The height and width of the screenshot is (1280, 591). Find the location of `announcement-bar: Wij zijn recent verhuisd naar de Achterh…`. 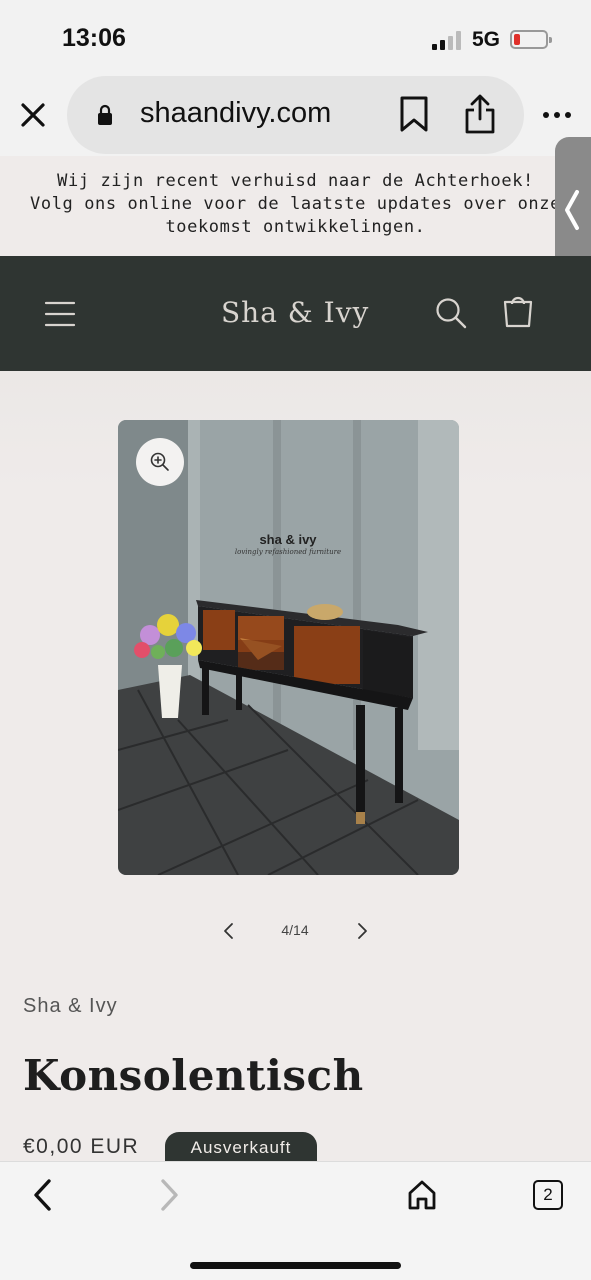

announcement-bar: Wij zijn recent verhuisd naar de Achterh… is located at coordinates (295, 206).